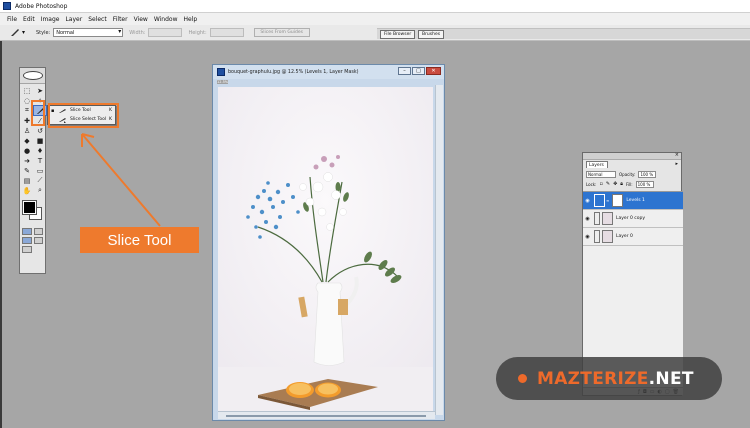 This screenshot has width=750, height=428. What do you see at coordinates (597, 164) in the screenshot?
I see `tab-layers: Layers` at bounding box center [597, 164].